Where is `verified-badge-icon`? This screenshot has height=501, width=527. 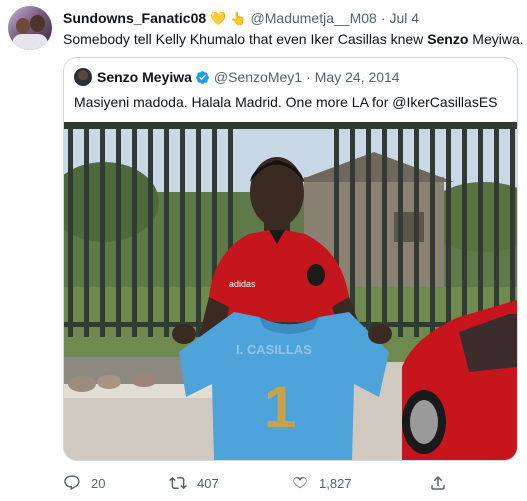 verified-badge-icon is located at coordinates (202, 77).